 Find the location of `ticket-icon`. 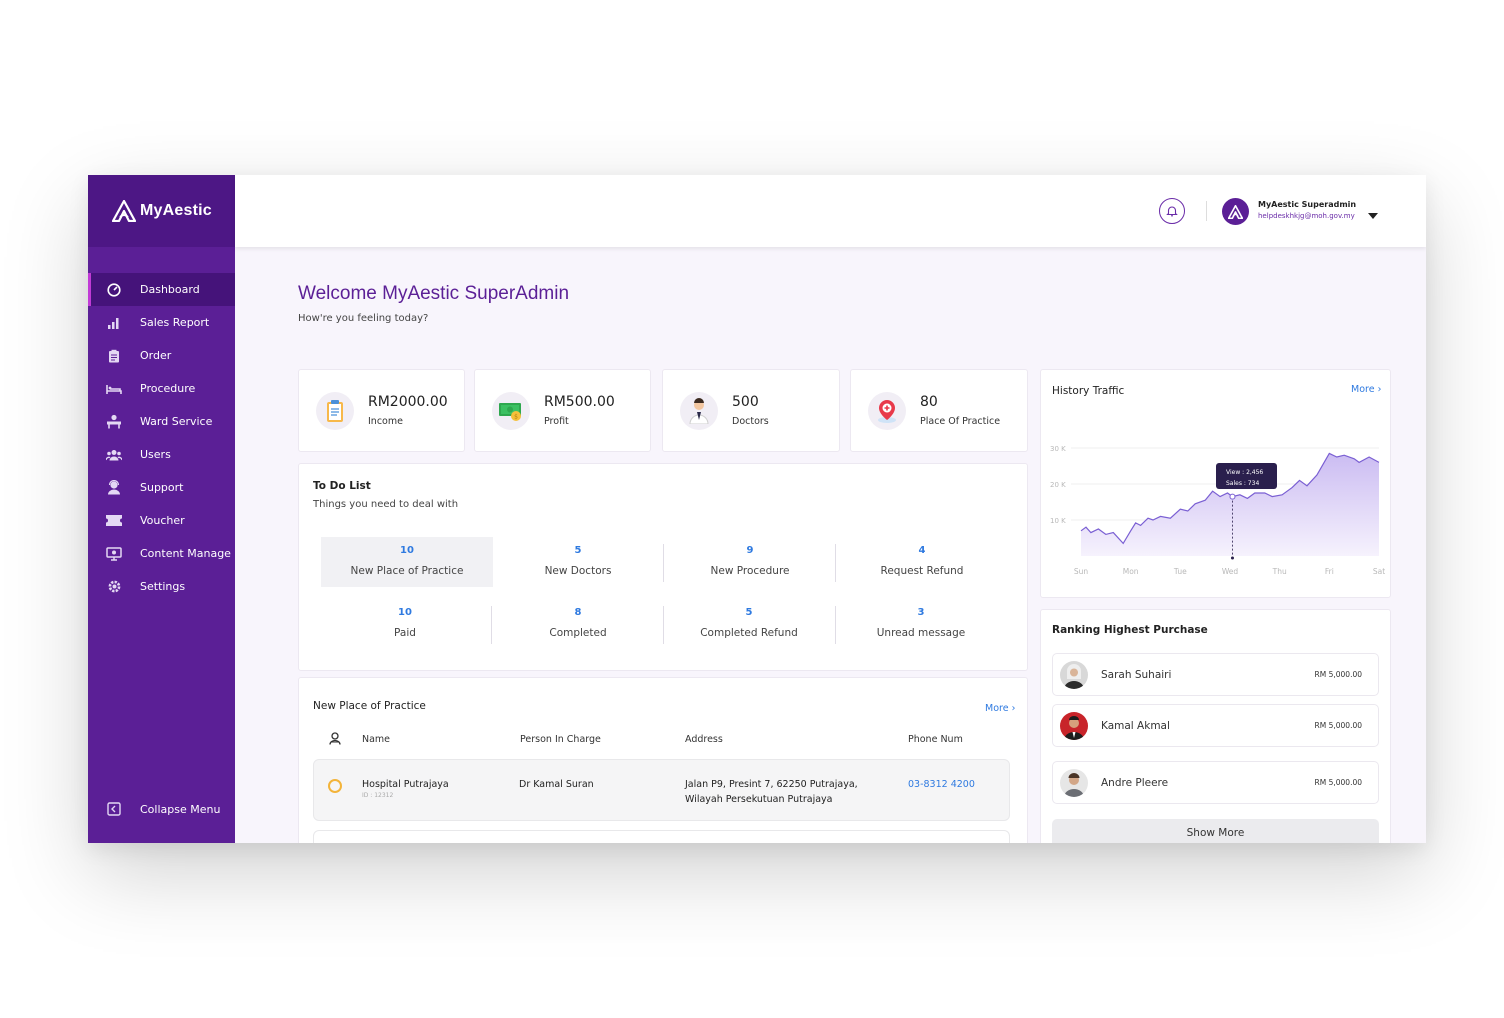

ticket-icon is located at coordinates (114, 521).